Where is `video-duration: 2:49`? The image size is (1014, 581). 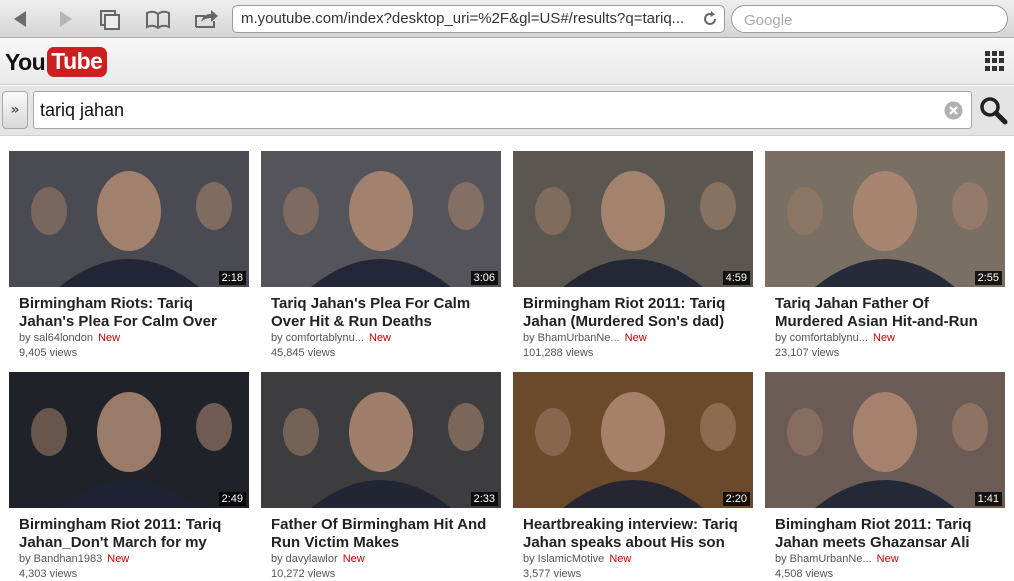
video-duration: 2:49 is located at coordinates (232, 499).